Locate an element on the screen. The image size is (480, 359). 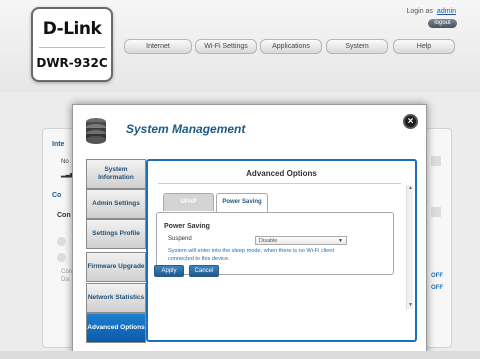
dialog-title: System Management is located at coordinates (186, 129).